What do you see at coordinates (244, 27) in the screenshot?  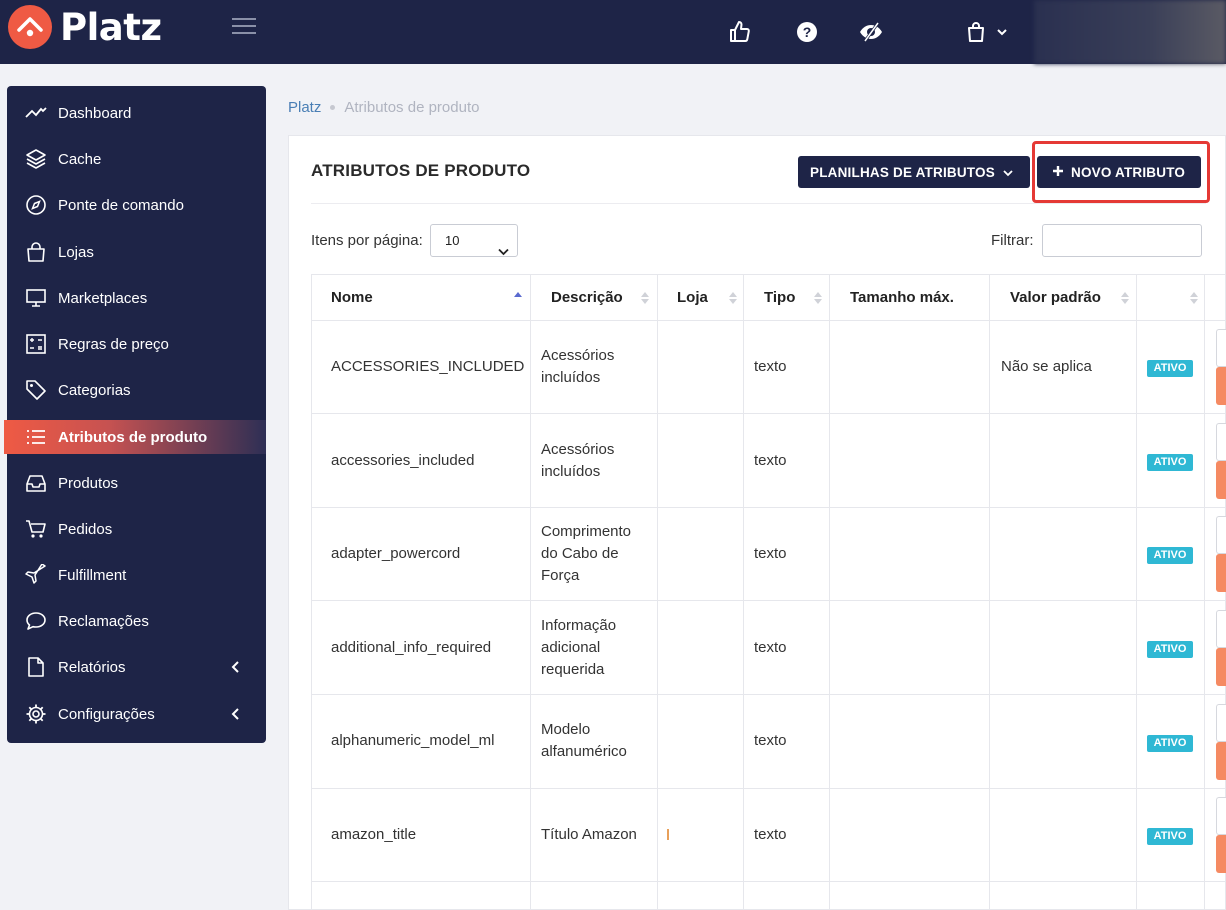 I see `menu-toggle-icon` at bounding box center [244, 27].